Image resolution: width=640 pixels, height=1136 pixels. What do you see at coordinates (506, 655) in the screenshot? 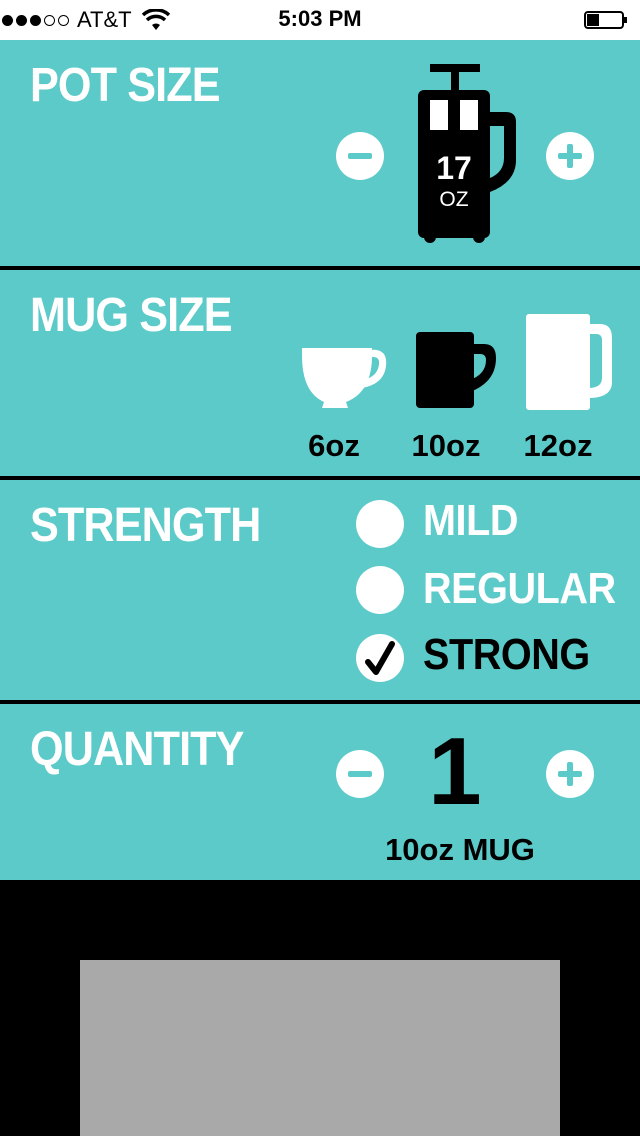
I see `strength-strong-label: STRONG` at bounding box center [506, 655].